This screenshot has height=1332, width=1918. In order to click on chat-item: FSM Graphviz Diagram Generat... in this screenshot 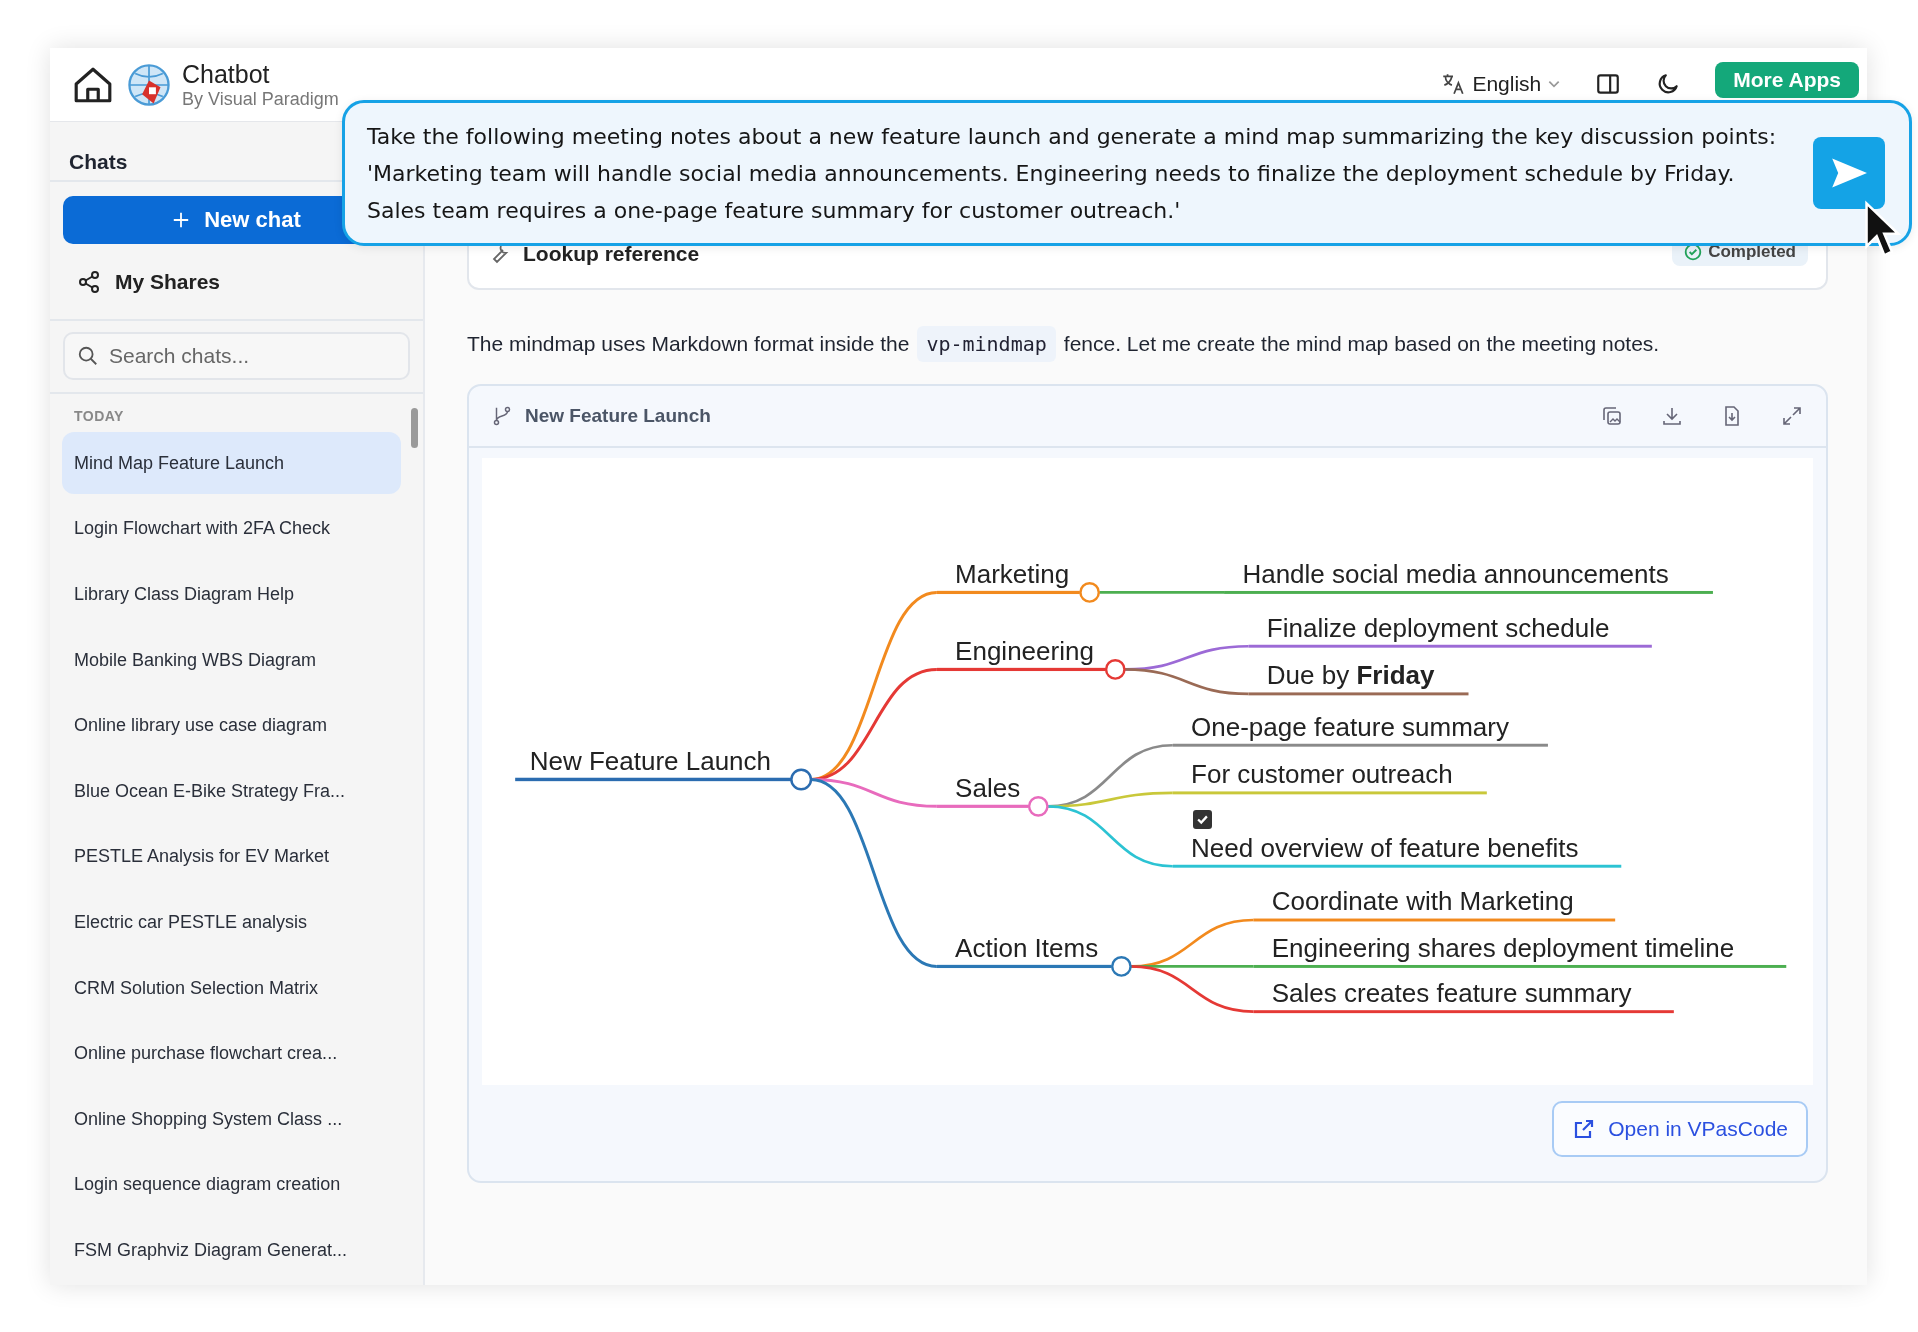, I will do `click(231, 1250)`.